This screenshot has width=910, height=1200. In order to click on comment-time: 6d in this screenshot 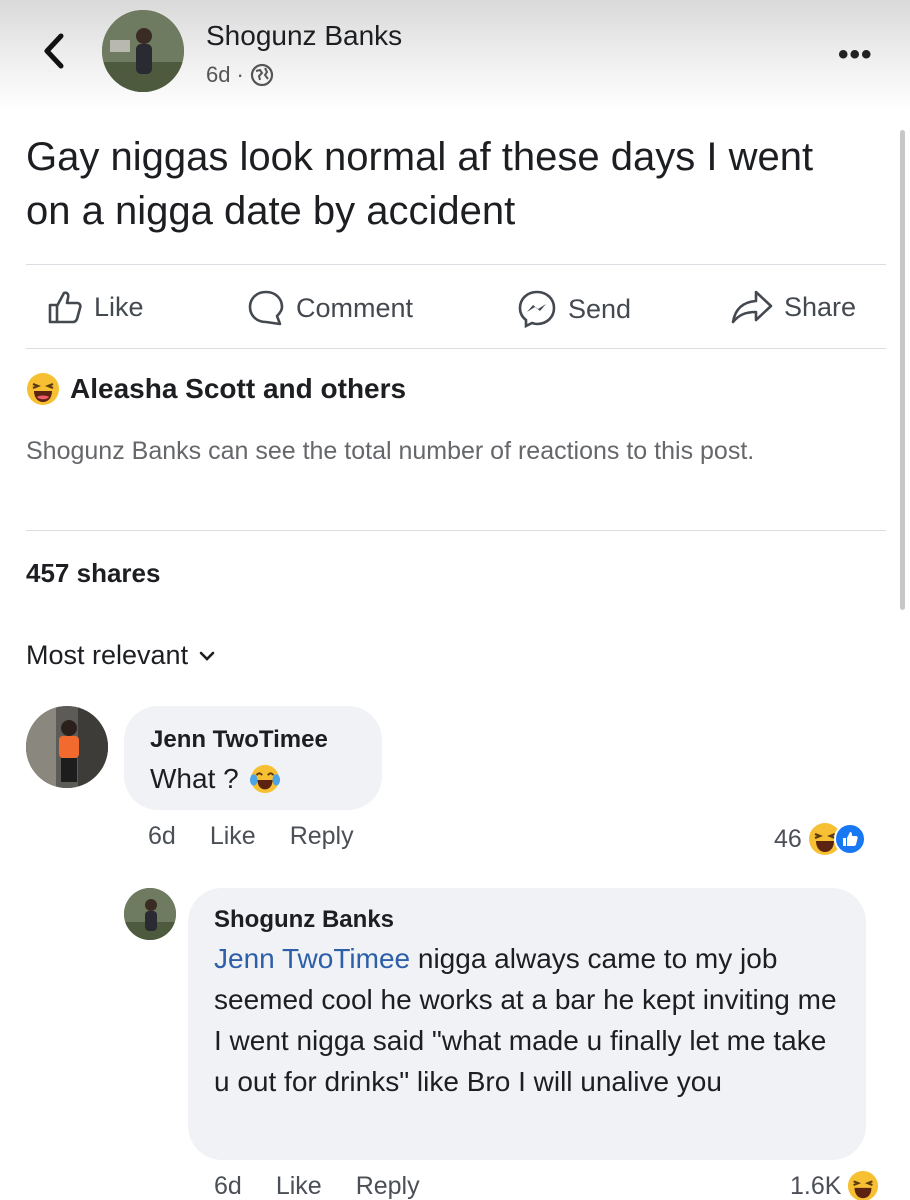, I will do `click(162, 836)`.